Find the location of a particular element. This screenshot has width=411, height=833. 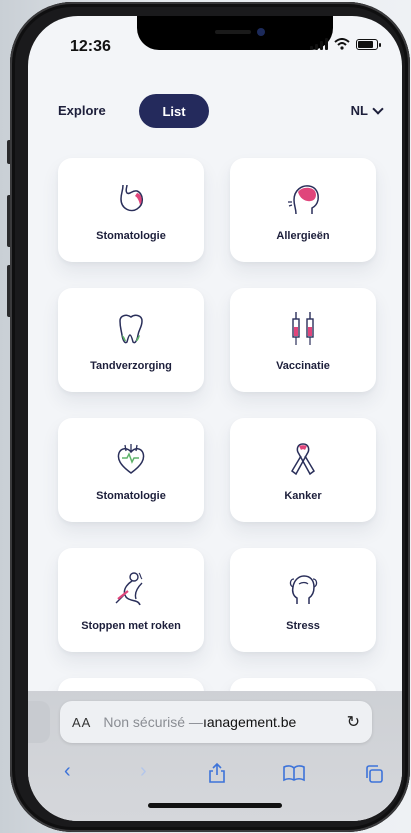

browser-toolbar: ‹ › is located at coordinates (215, 773).